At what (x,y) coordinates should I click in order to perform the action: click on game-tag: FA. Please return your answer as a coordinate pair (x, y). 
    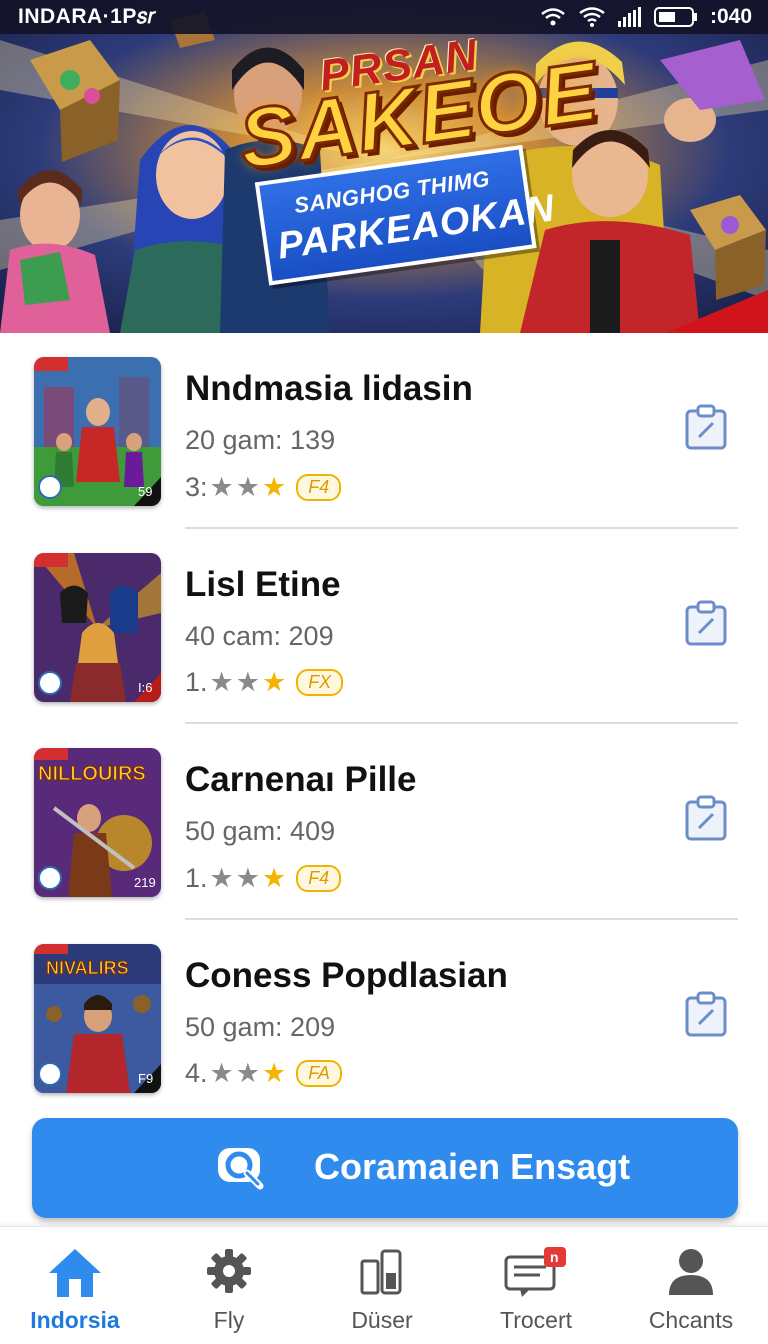
    Looking at the image, I should click on (319, 1073).